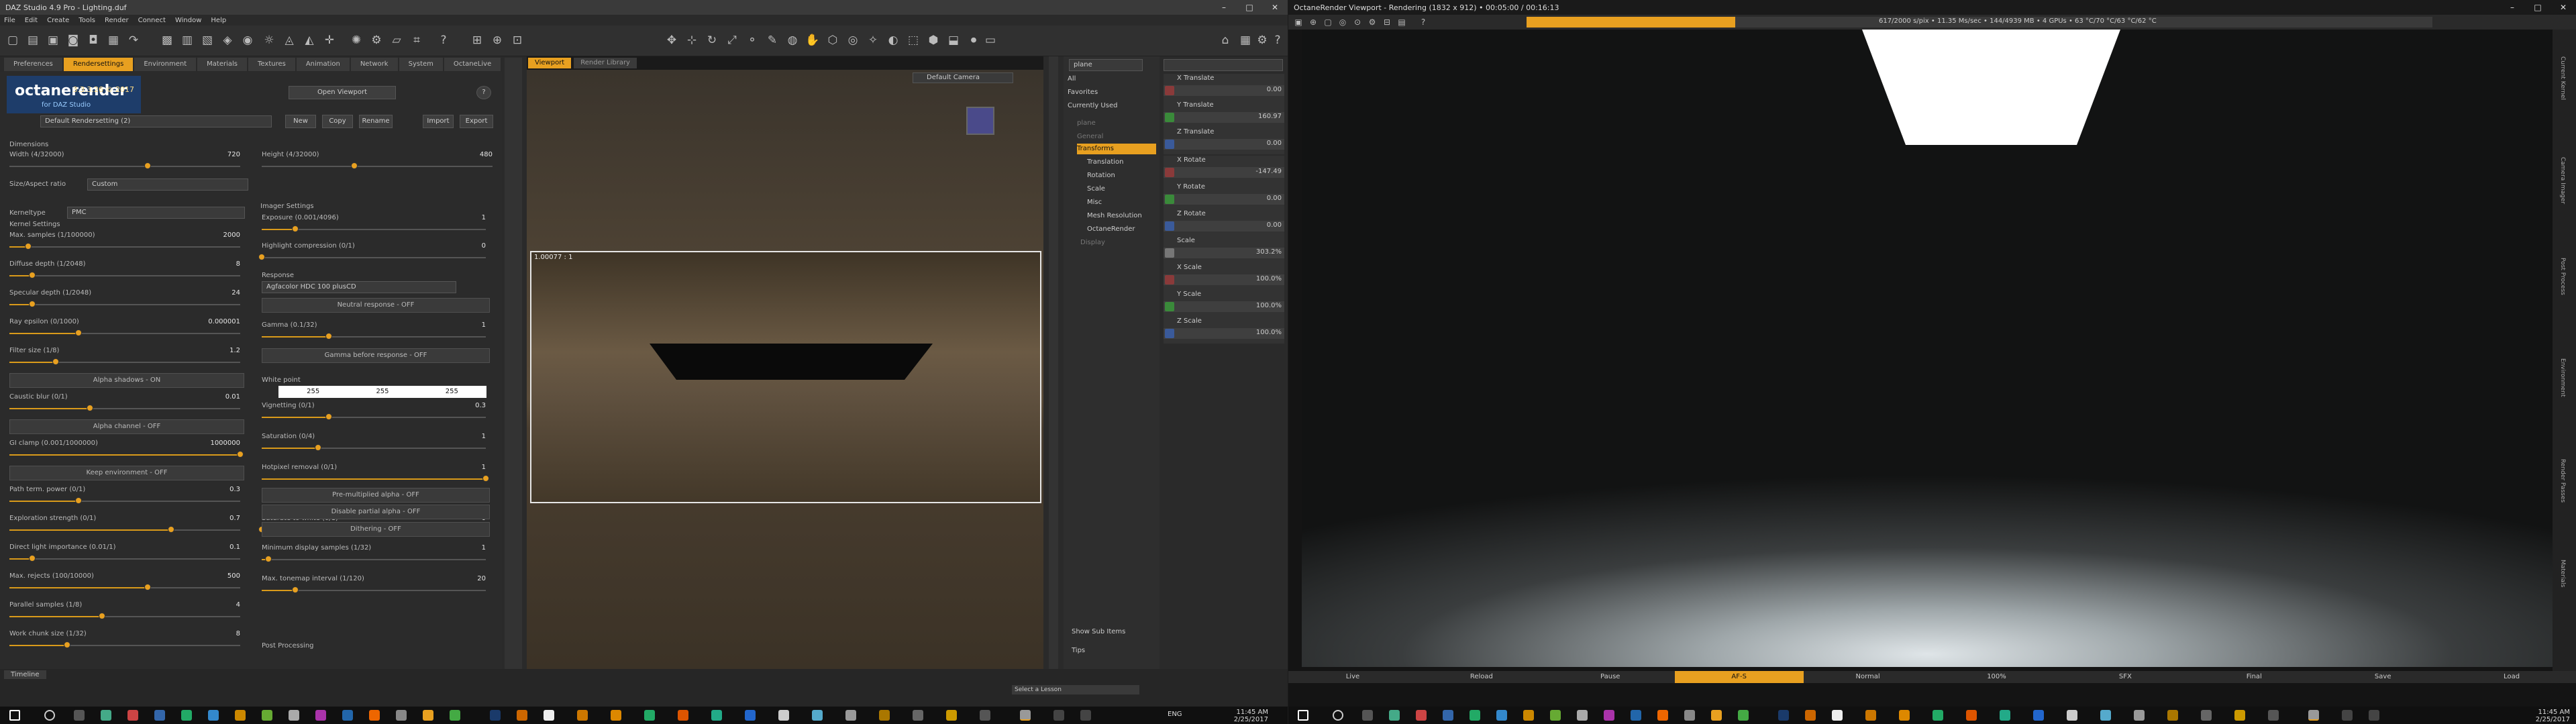 The image size is (2576, 724). What do you see at coordinates (323, 64) in the screenshot?
I see `tab-animation: Animation` at bounding box center [323, 64].